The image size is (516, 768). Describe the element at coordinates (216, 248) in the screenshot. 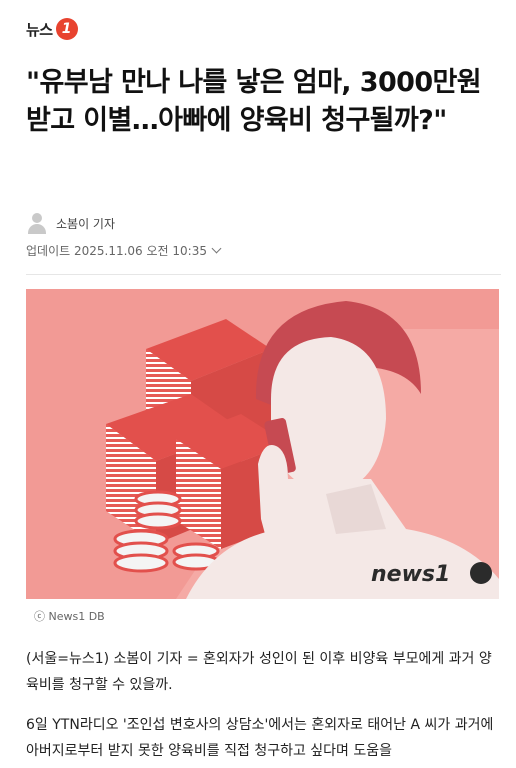

I see `chevron-down-icon` at that location.